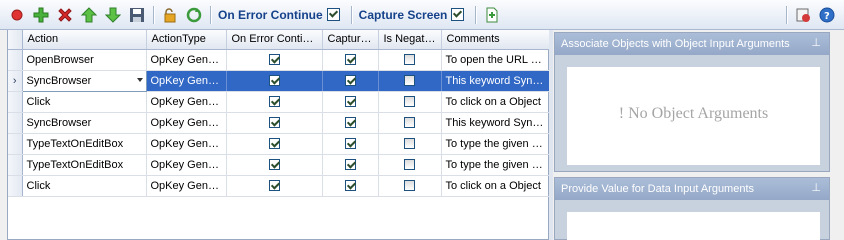 The width and height of the screenshot is (844, 240). What do you see at coordinates (40, 14) in the screenshot?
I see `add-icon` at bounding box center [40, 14].